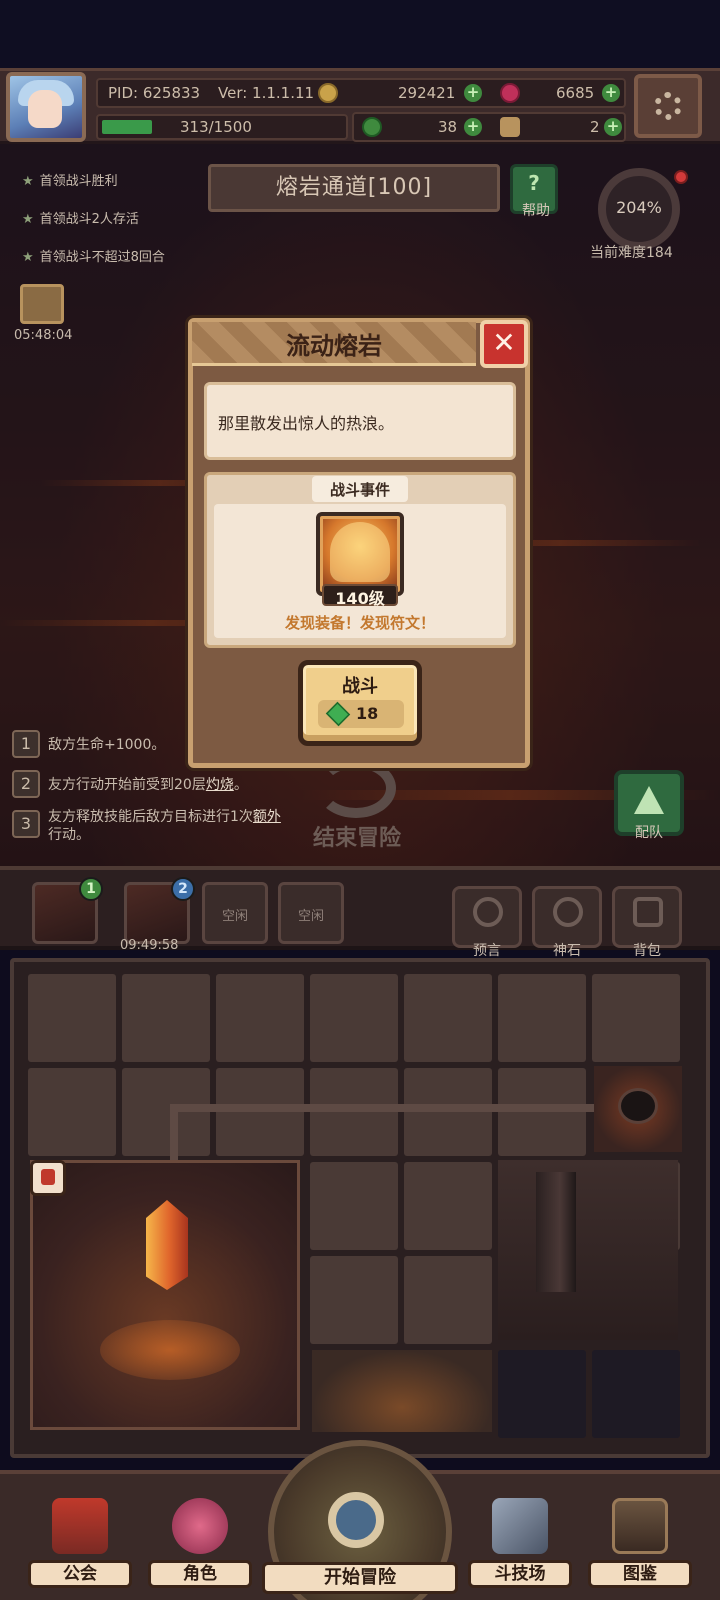 This screenshot has height=1600, width=720. What do you see at coordinates (649, 833) in the screenshot?
I see `team-label: 配队` at bounding box center [649, 833].